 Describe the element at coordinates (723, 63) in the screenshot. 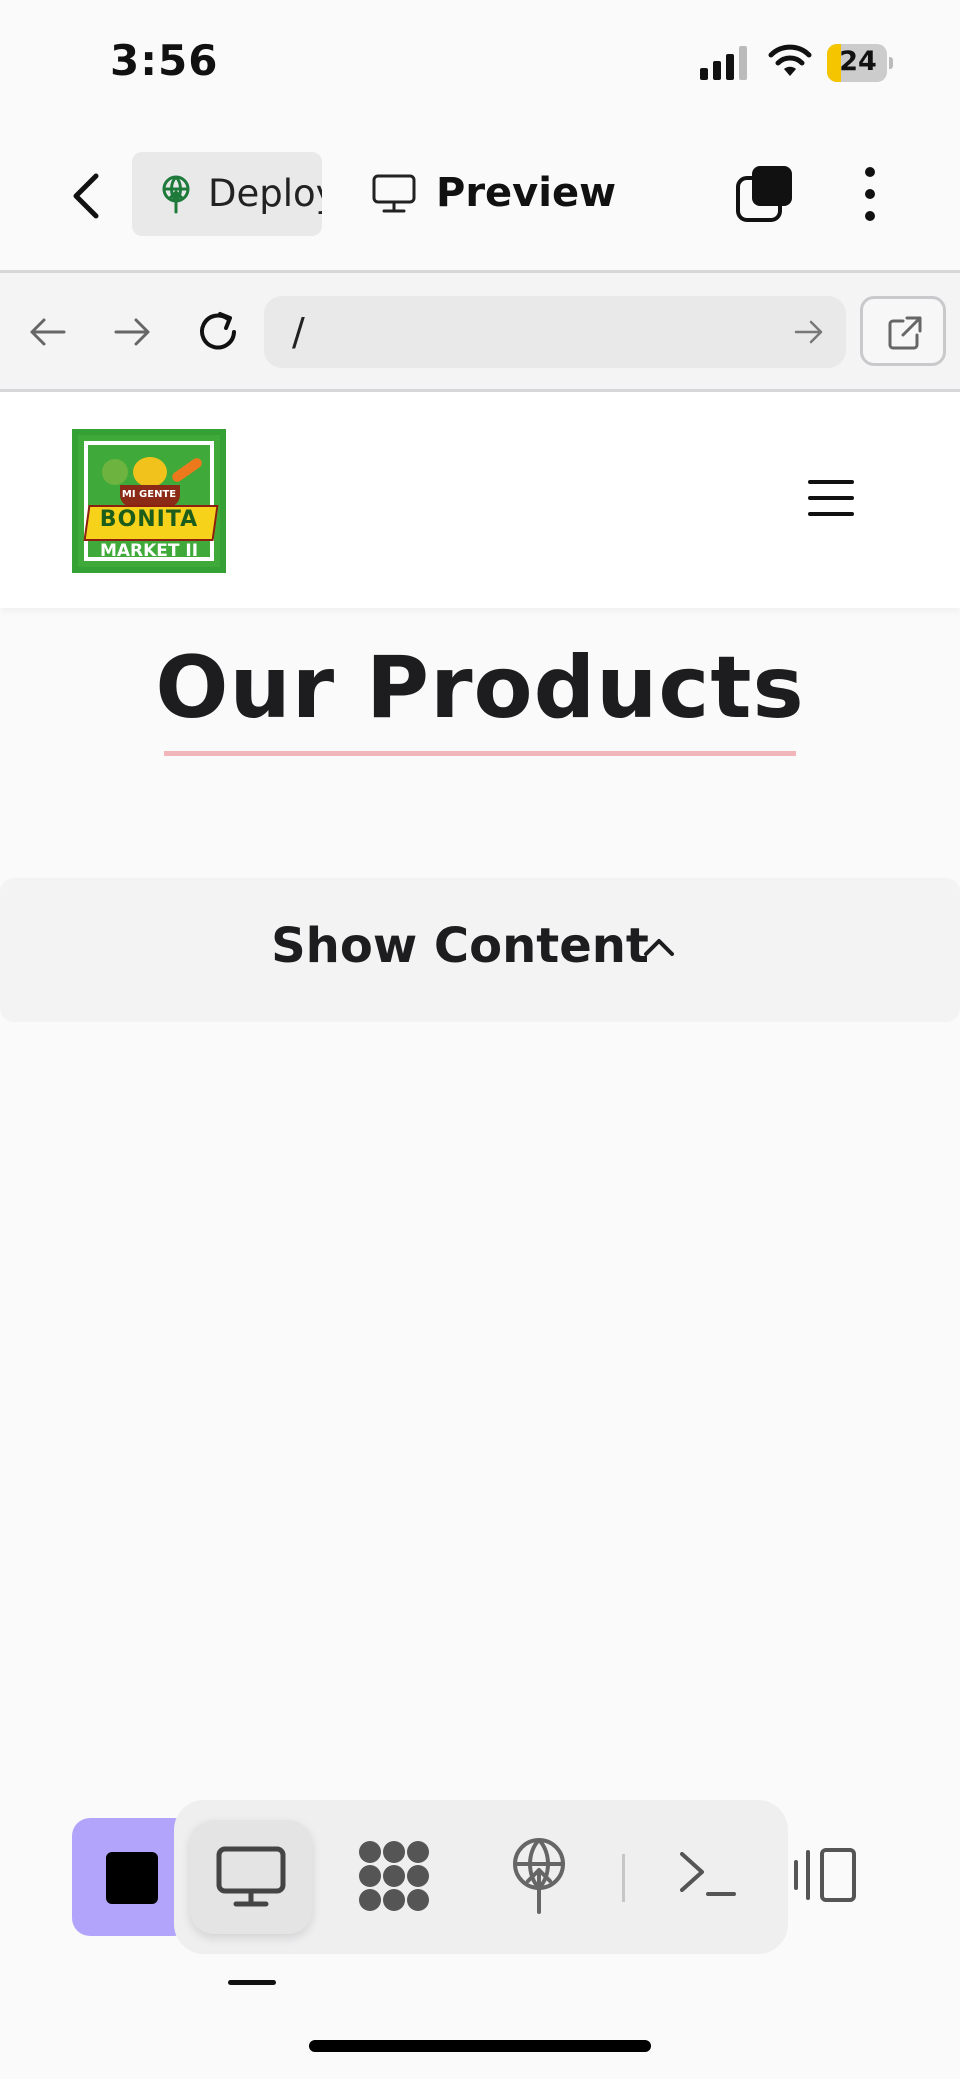

I see `cellular-signal-icon` at that location.